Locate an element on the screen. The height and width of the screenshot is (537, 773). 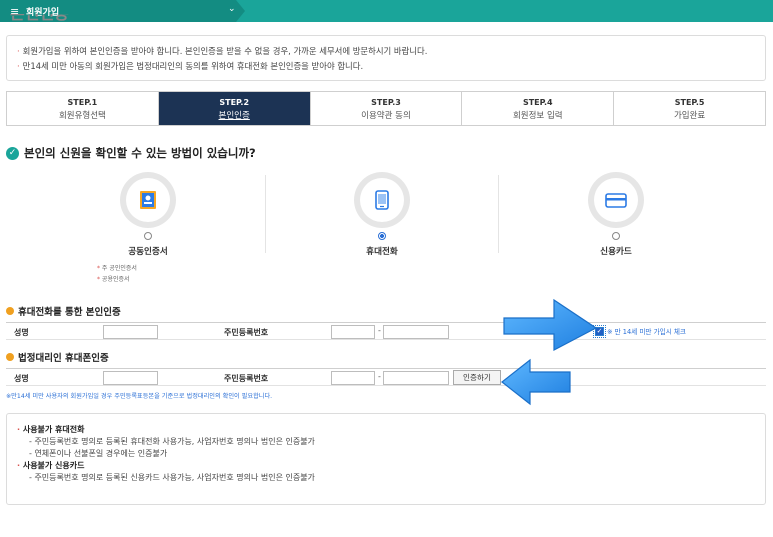
step-name: 이용약관 동의 is located at coordinates (386, 116).